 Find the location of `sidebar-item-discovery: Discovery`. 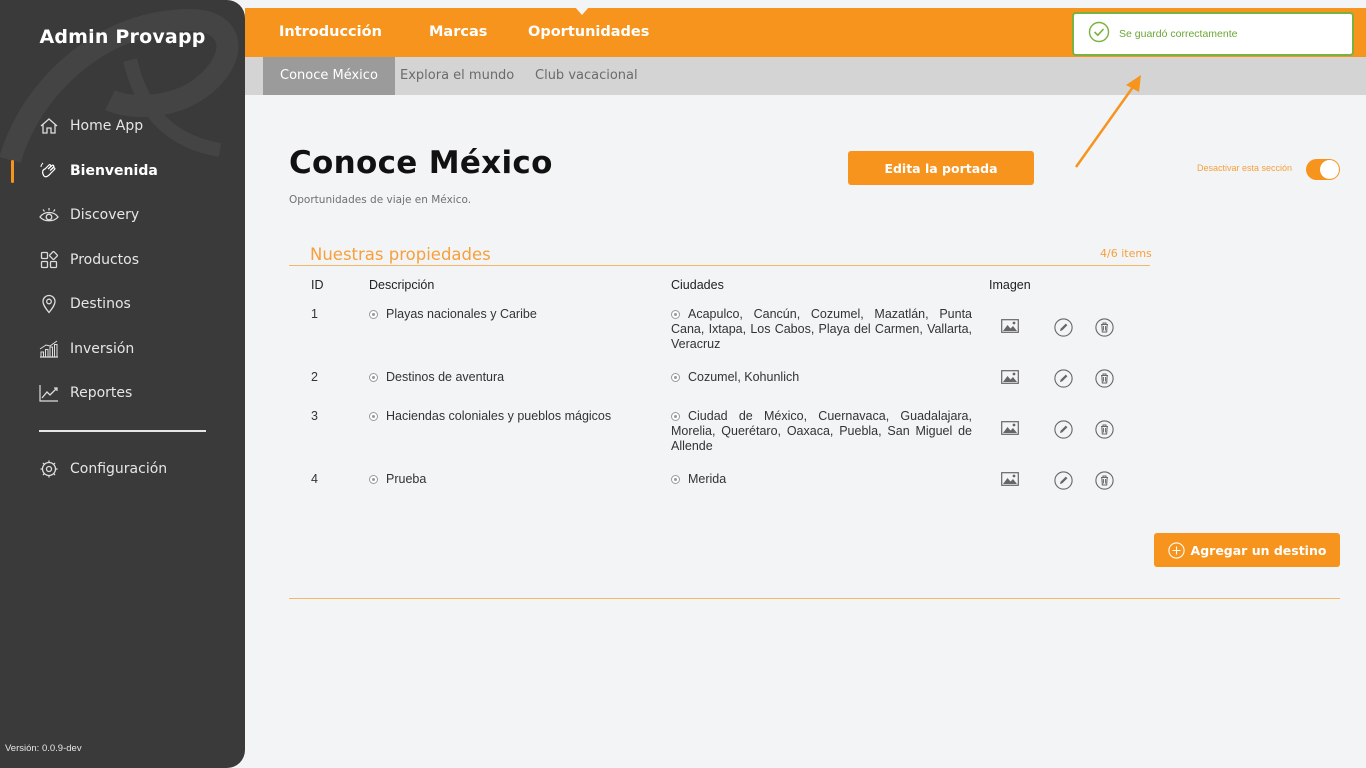

sidebar-item-discovery: Discovery is located at coordinates (122, 215).